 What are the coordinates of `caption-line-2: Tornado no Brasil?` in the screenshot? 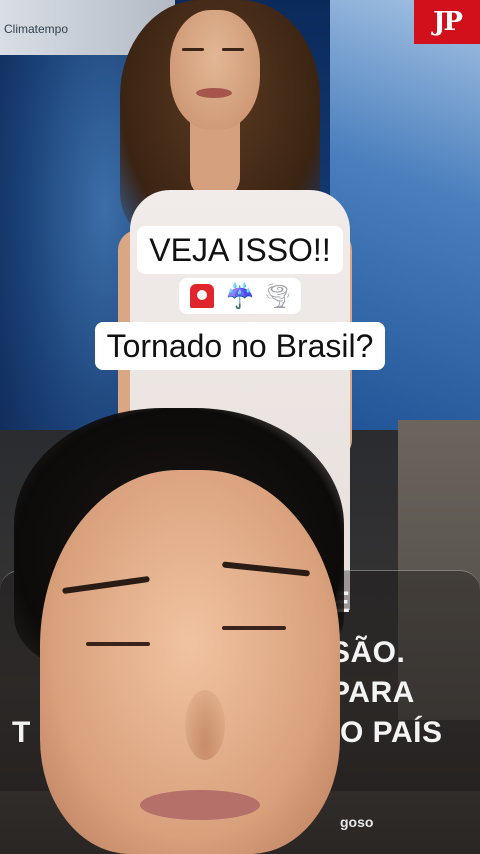 It's located at (240, 346).